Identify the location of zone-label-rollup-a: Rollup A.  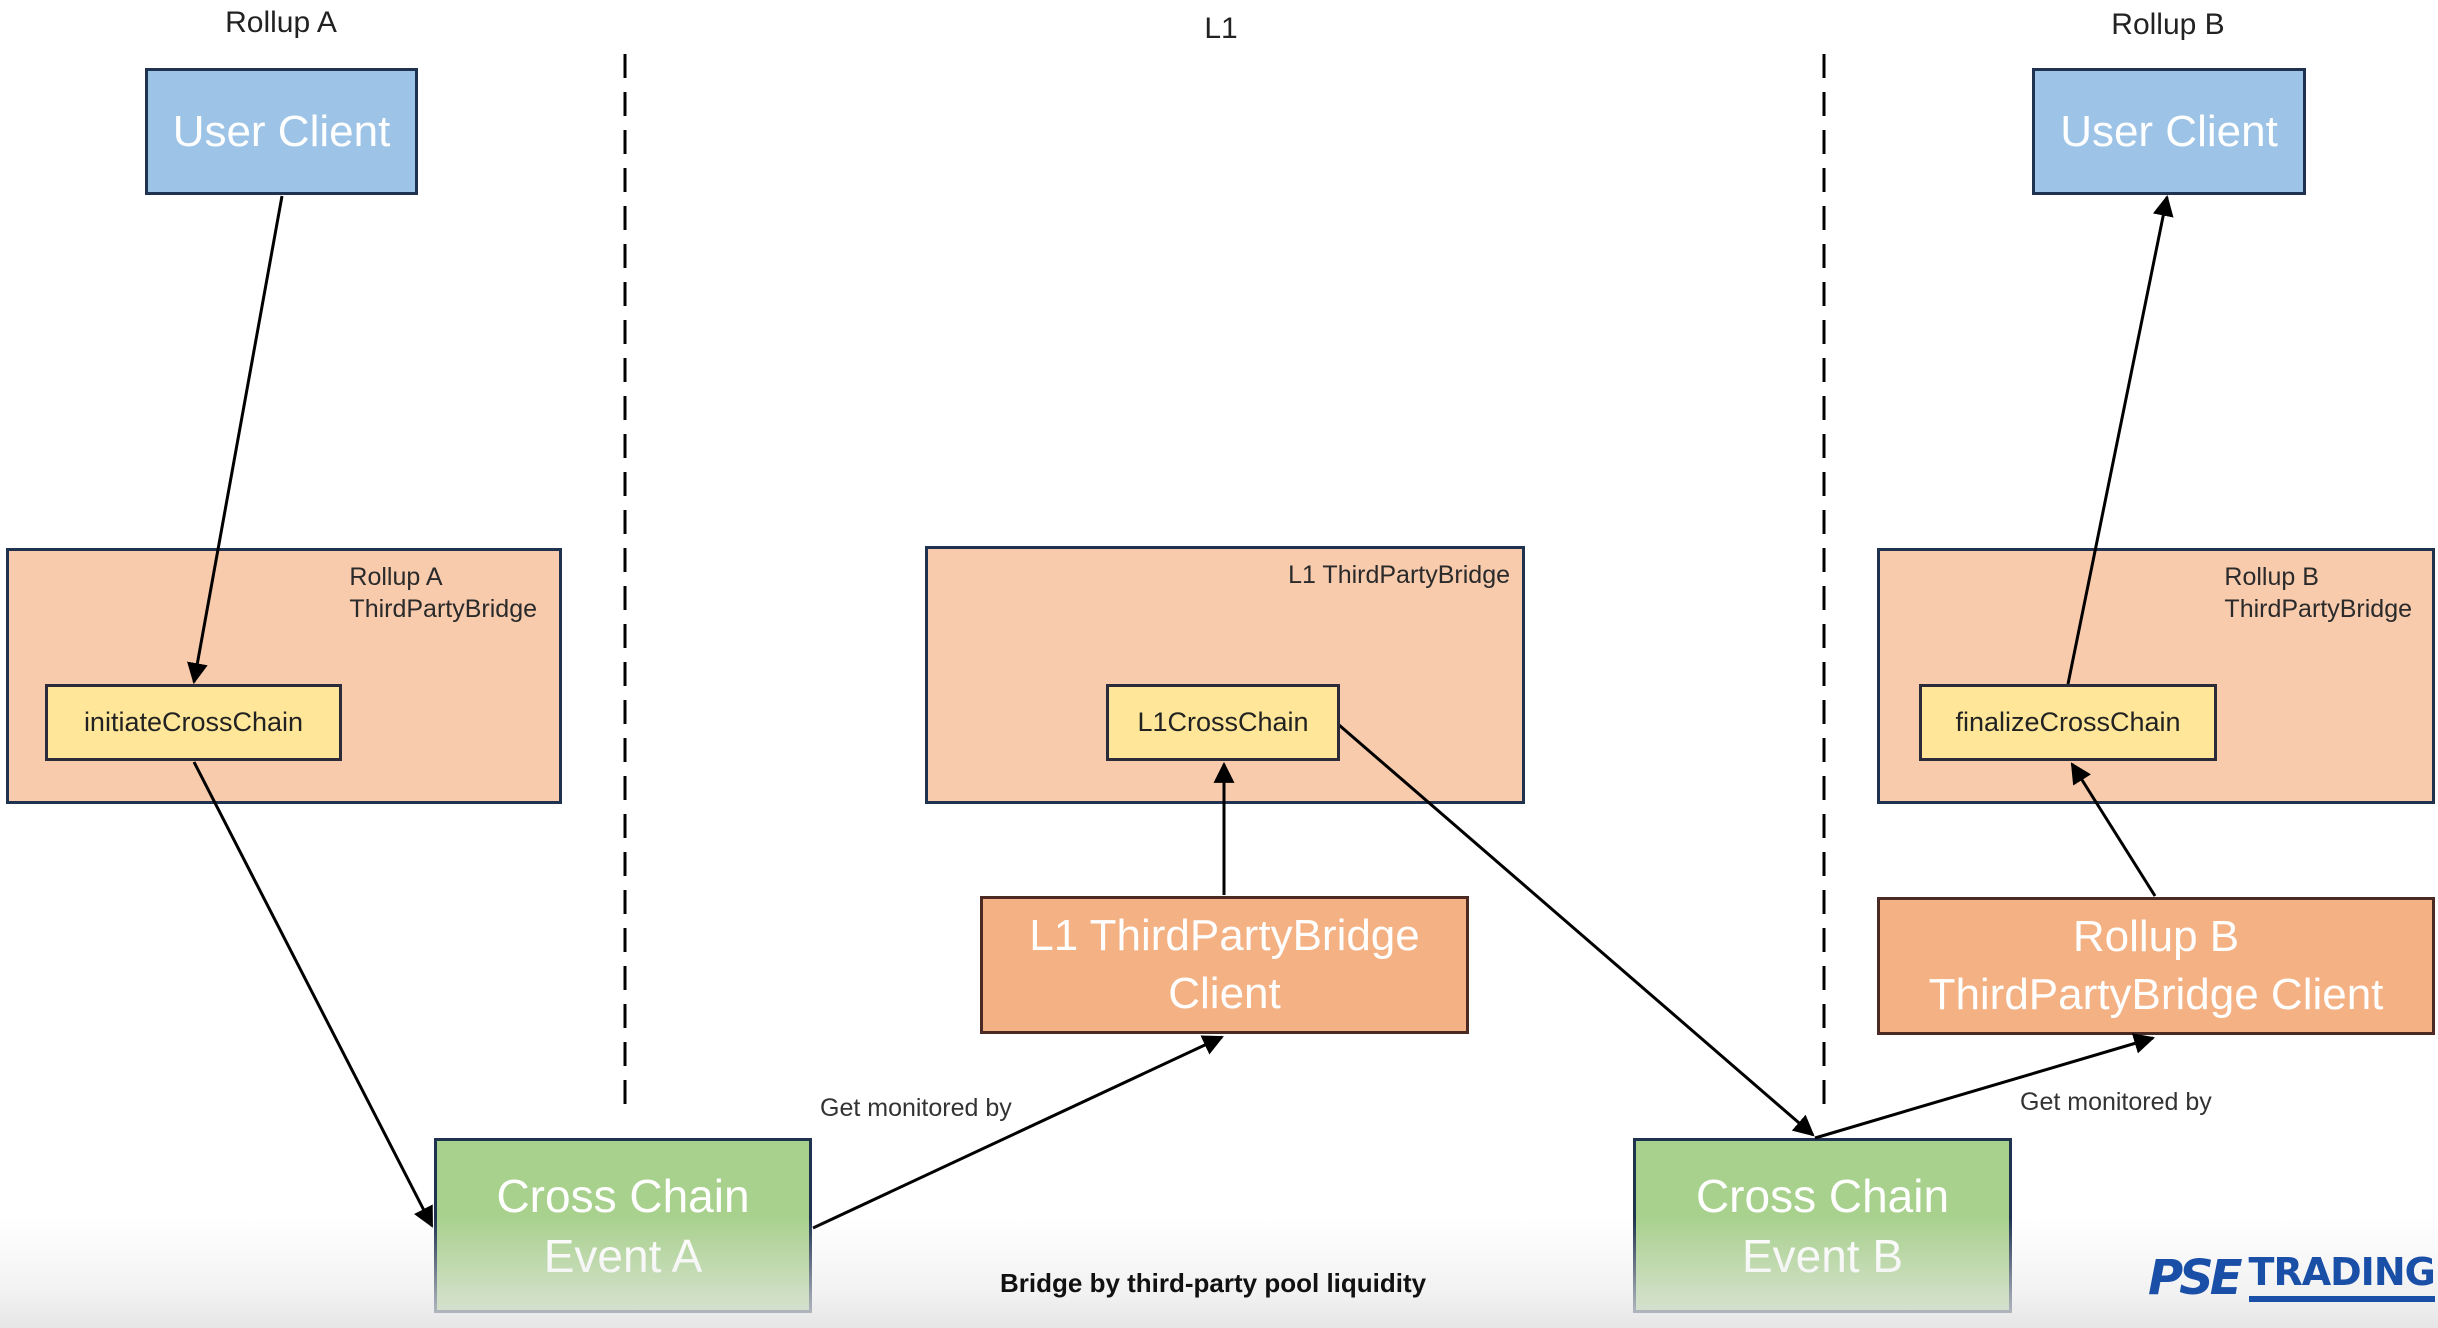
(281, 22).